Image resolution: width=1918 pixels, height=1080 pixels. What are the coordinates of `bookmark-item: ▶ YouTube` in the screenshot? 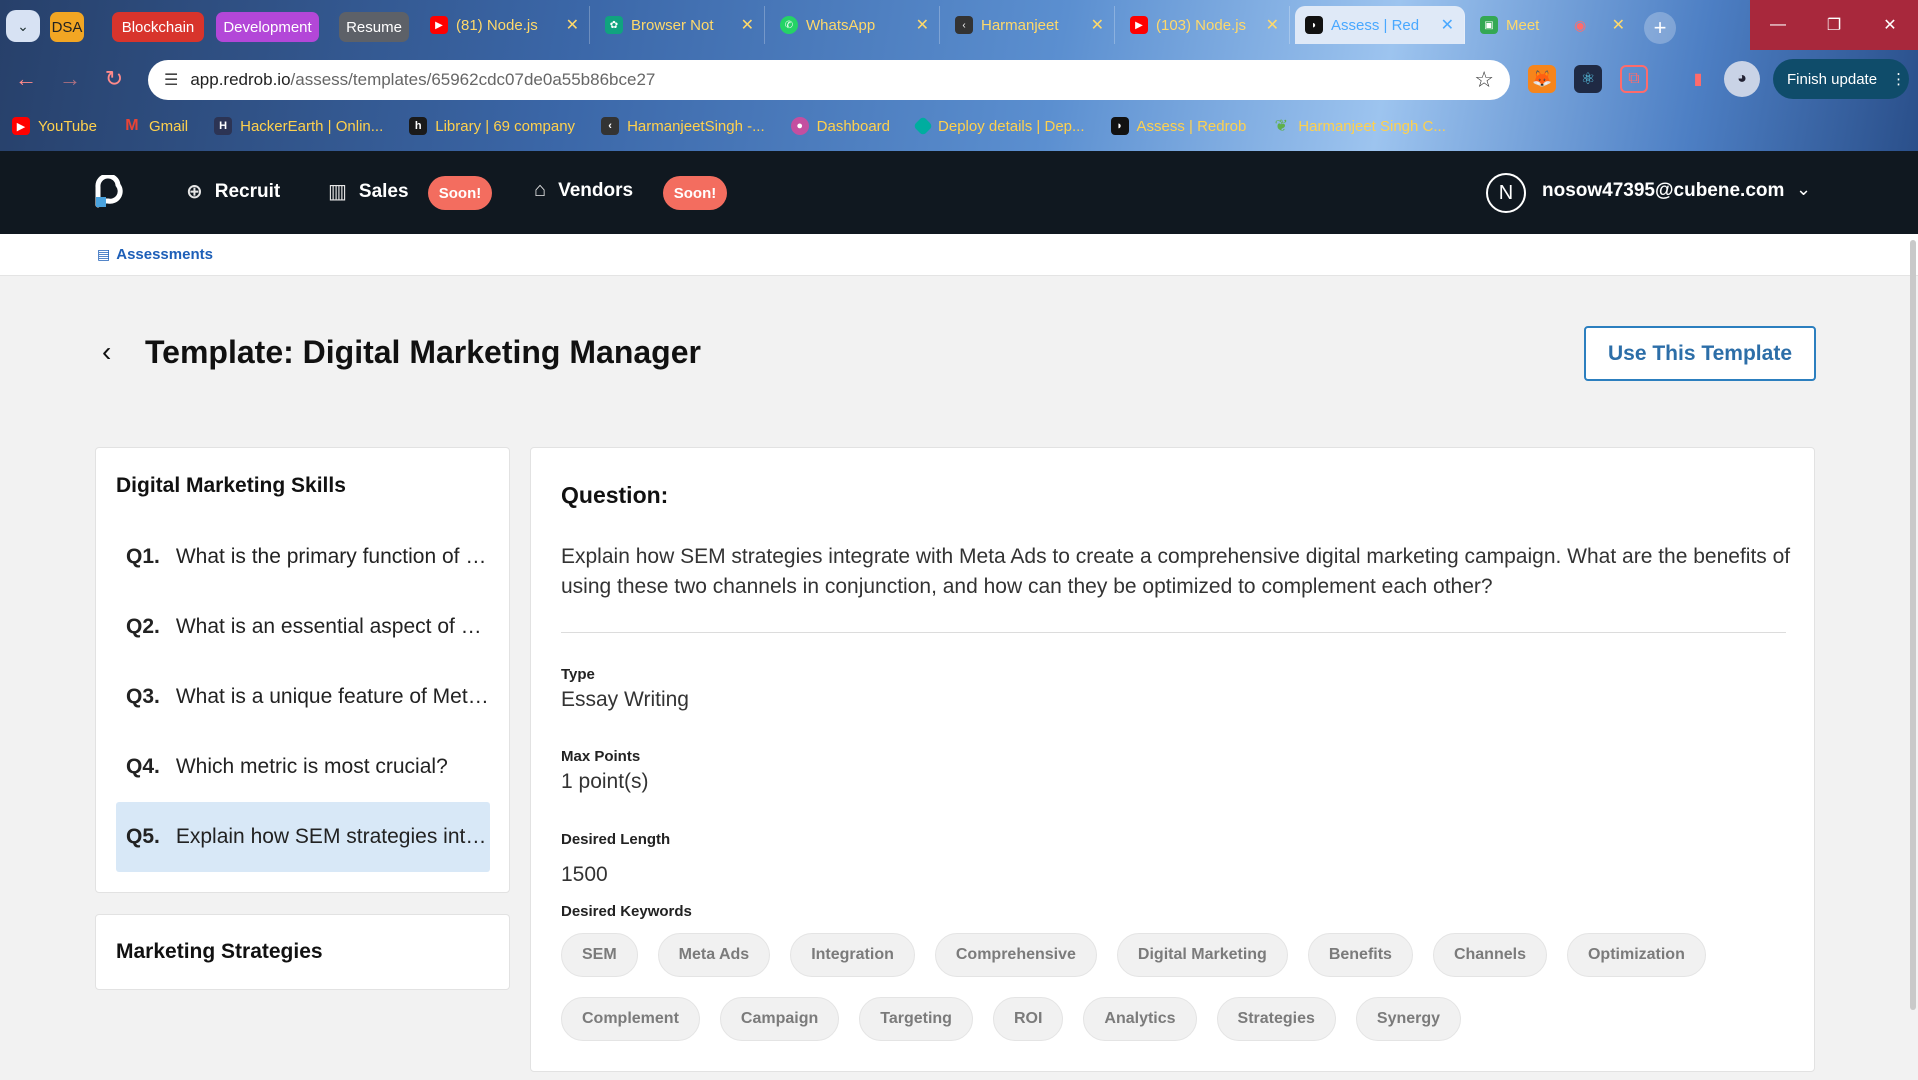 It's located at (54, 126).